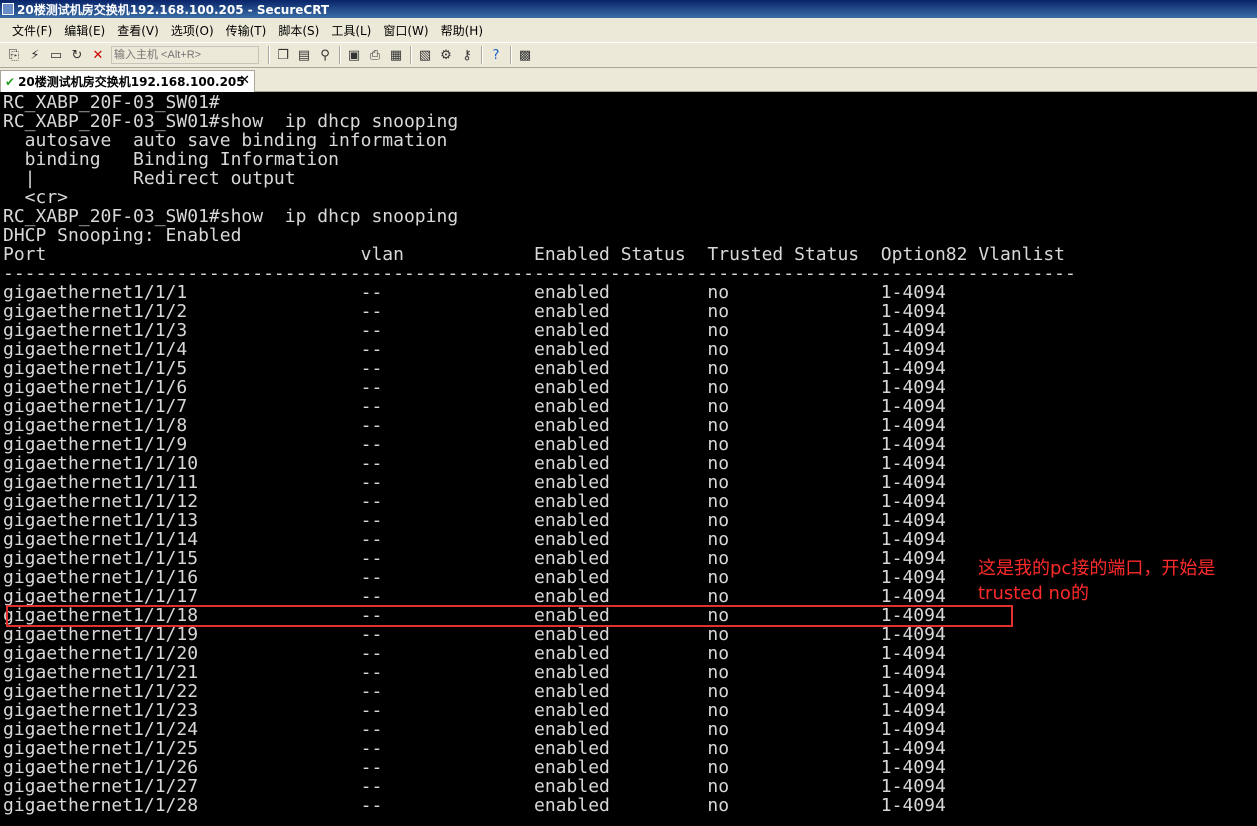  What do you see at coordinates (446, 55) in the screenshot?
I see `global-options-icon: ⚙` at bounding box center [446, 55].